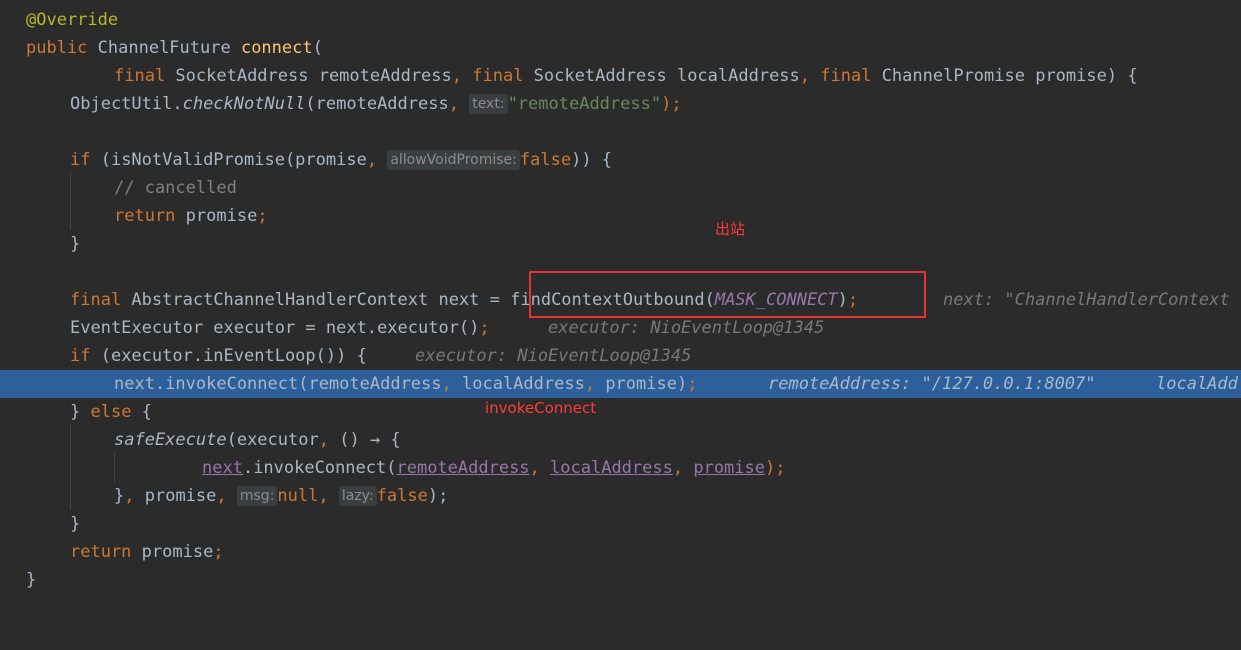 The width and height of the screenshot is (1241, 650). I want to click on call-args: (remoteAddress, so click(377, 104).